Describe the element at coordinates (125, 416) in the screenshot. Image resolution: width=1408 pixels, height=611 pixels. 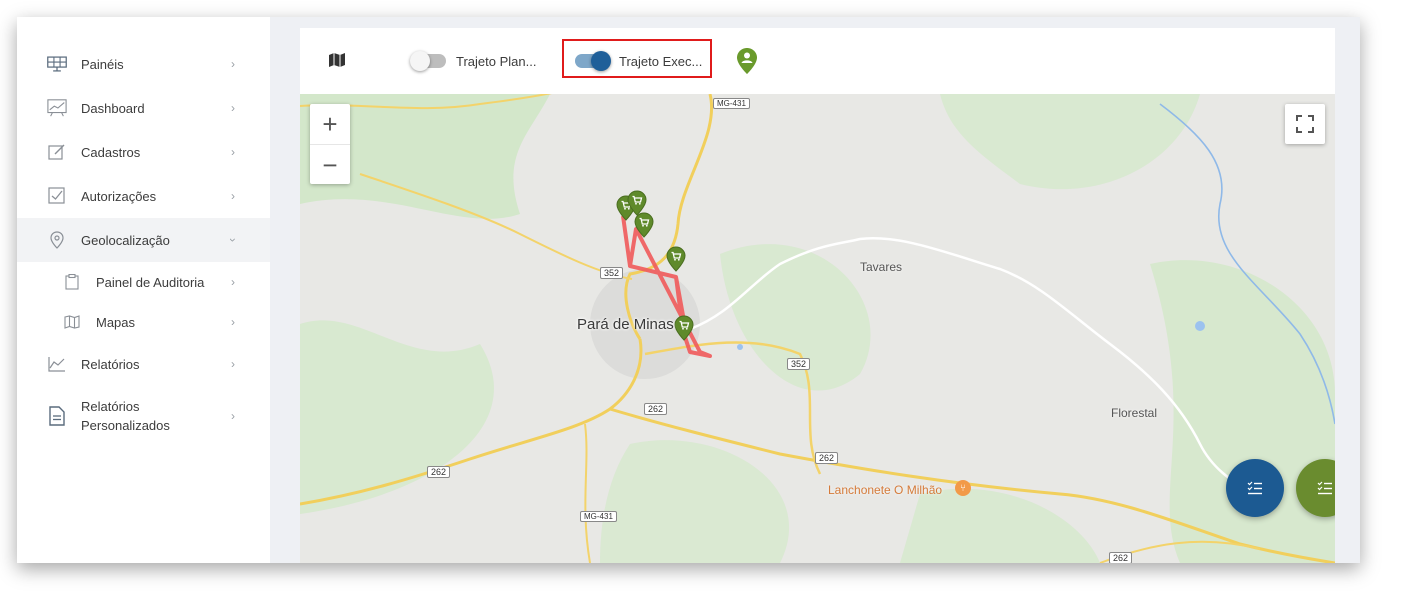
I see `sidebar-item-label: Relatórios Personalizados` at that location.